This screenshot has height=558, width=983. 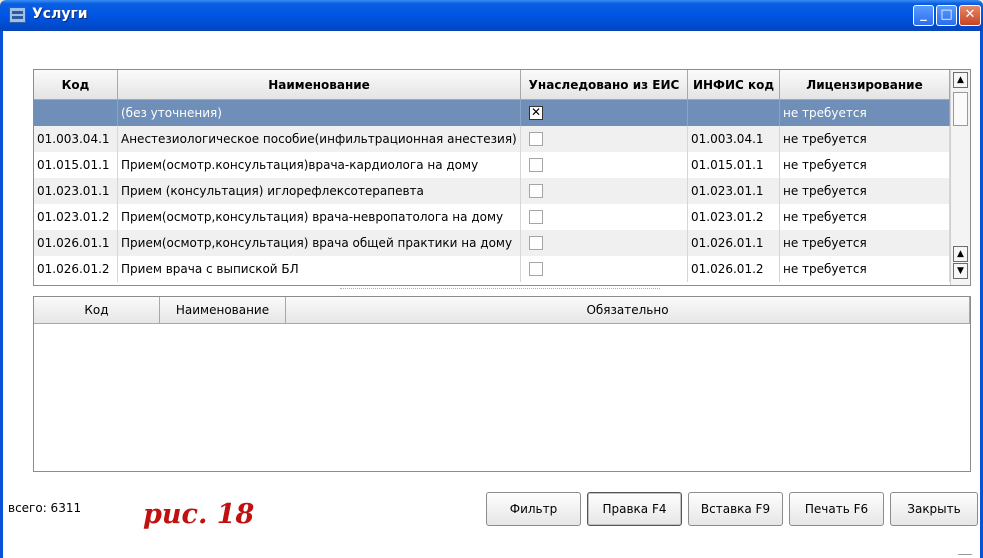 I want to click on close-icon: ✕, so click(x=970, y=14).